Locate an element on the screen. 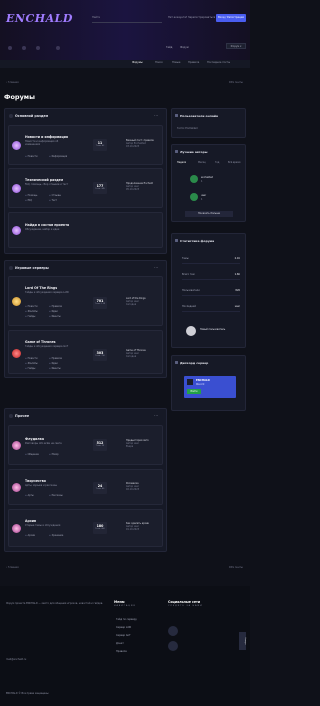  forum-stats: 180 Темы: 400 is located at coordinates (100, 528).